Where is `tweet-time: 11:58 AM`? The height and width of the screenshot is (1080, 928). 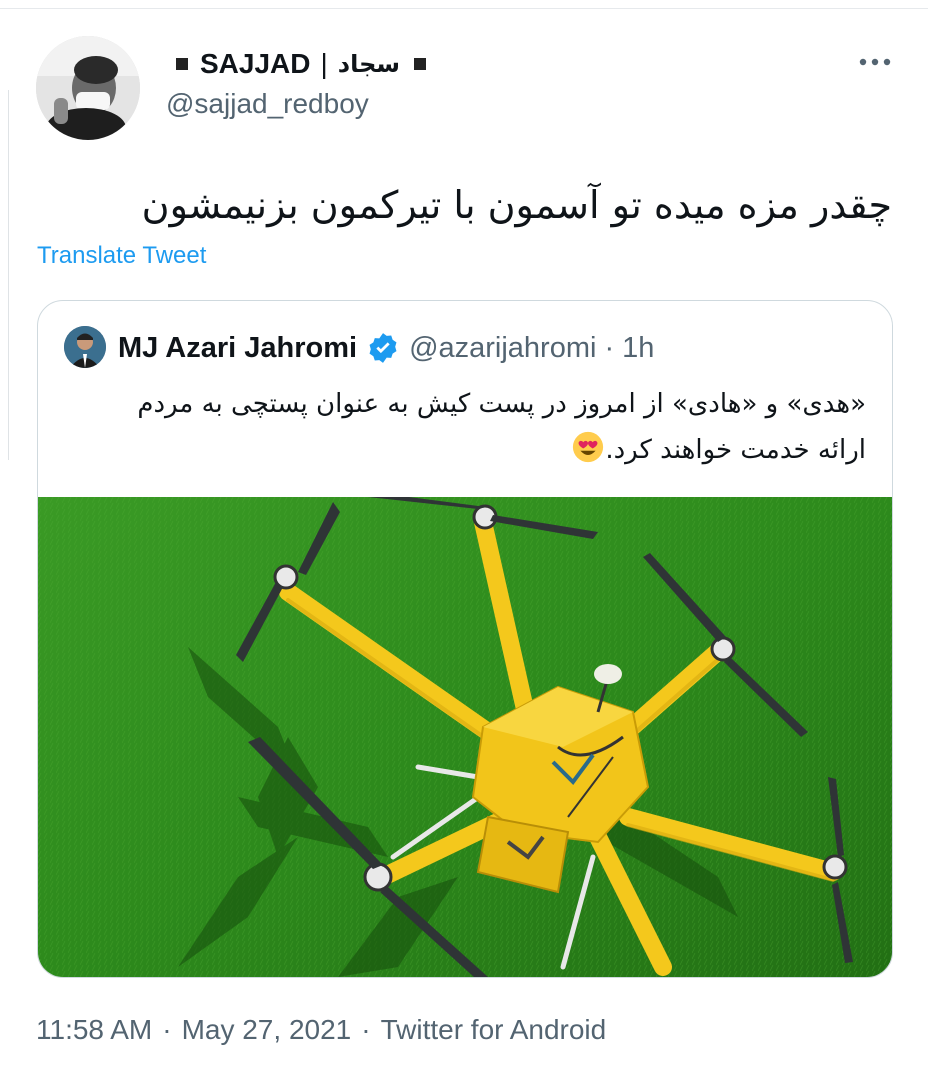
tweet-time: 11:58 AM is located at coordinates (94, 1030).